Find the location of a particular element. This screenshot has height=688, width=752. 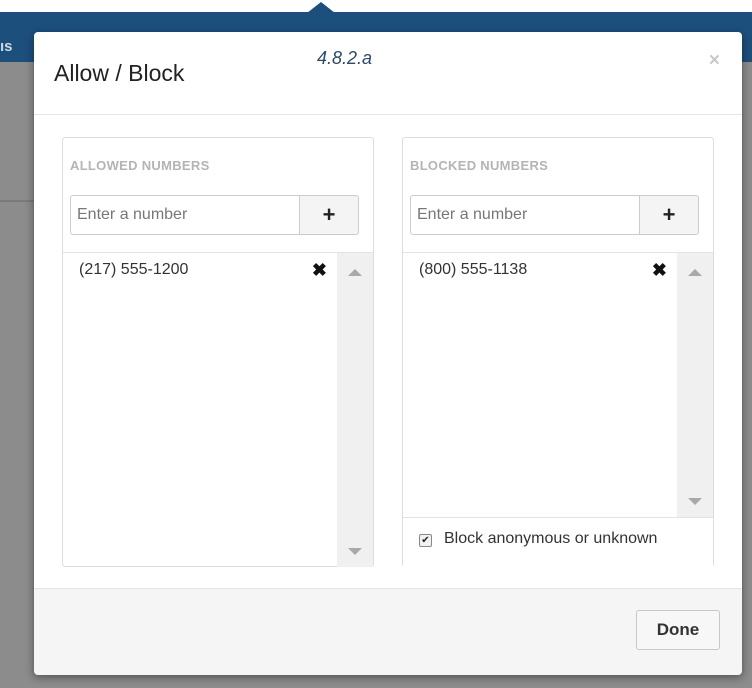

background-navbar-caret is located at coordinates (321, 7).